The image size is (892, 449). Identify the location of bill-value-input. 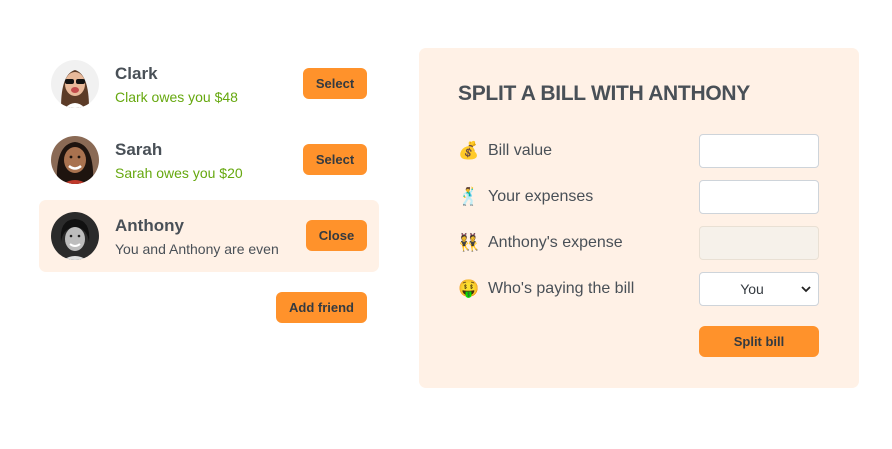
(759, 151).